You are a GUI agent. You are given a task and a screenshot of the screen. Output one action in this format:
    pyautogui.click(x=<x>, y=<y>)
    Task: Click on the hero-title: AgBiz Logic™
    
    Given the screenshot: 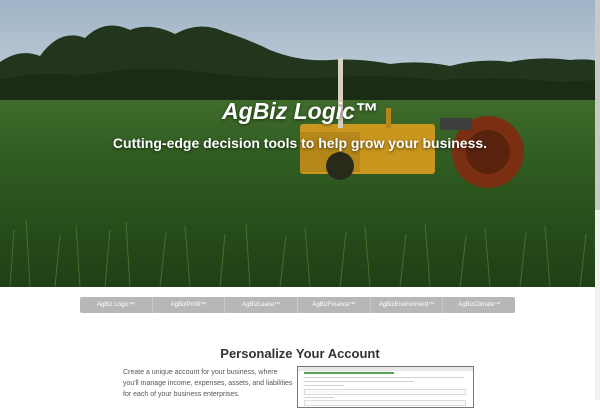 What is the action you would take?
    pyautogui.click(x=300, y=111)
    